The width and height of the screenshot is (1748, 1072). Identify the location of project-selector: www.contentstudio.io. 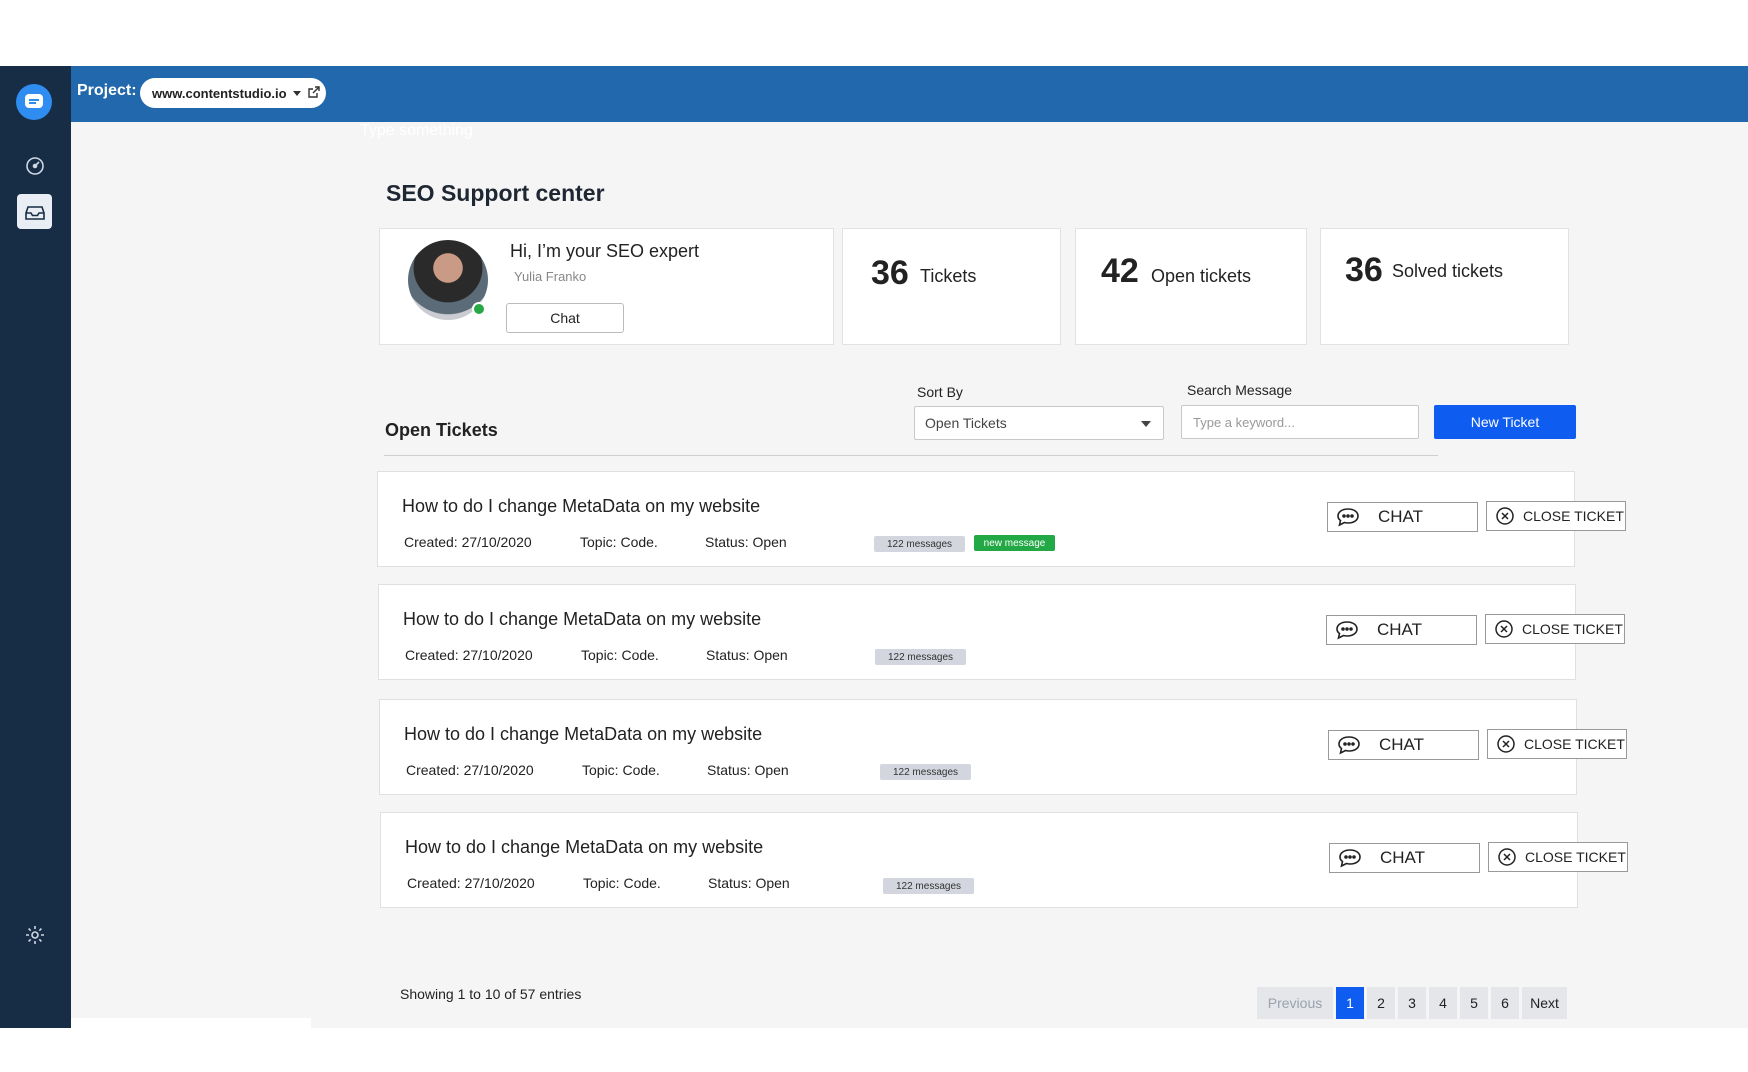
(233, 93).